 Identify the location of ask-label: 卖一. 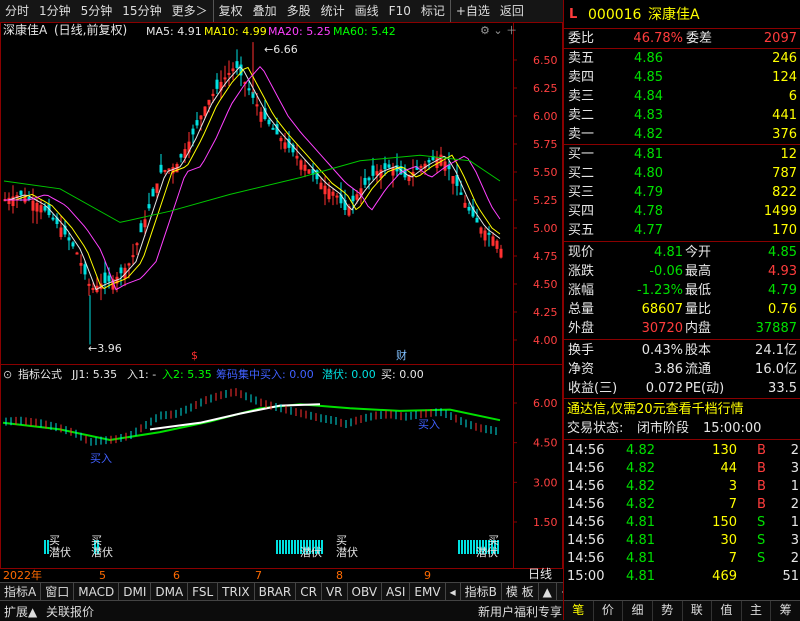
(581, 134).